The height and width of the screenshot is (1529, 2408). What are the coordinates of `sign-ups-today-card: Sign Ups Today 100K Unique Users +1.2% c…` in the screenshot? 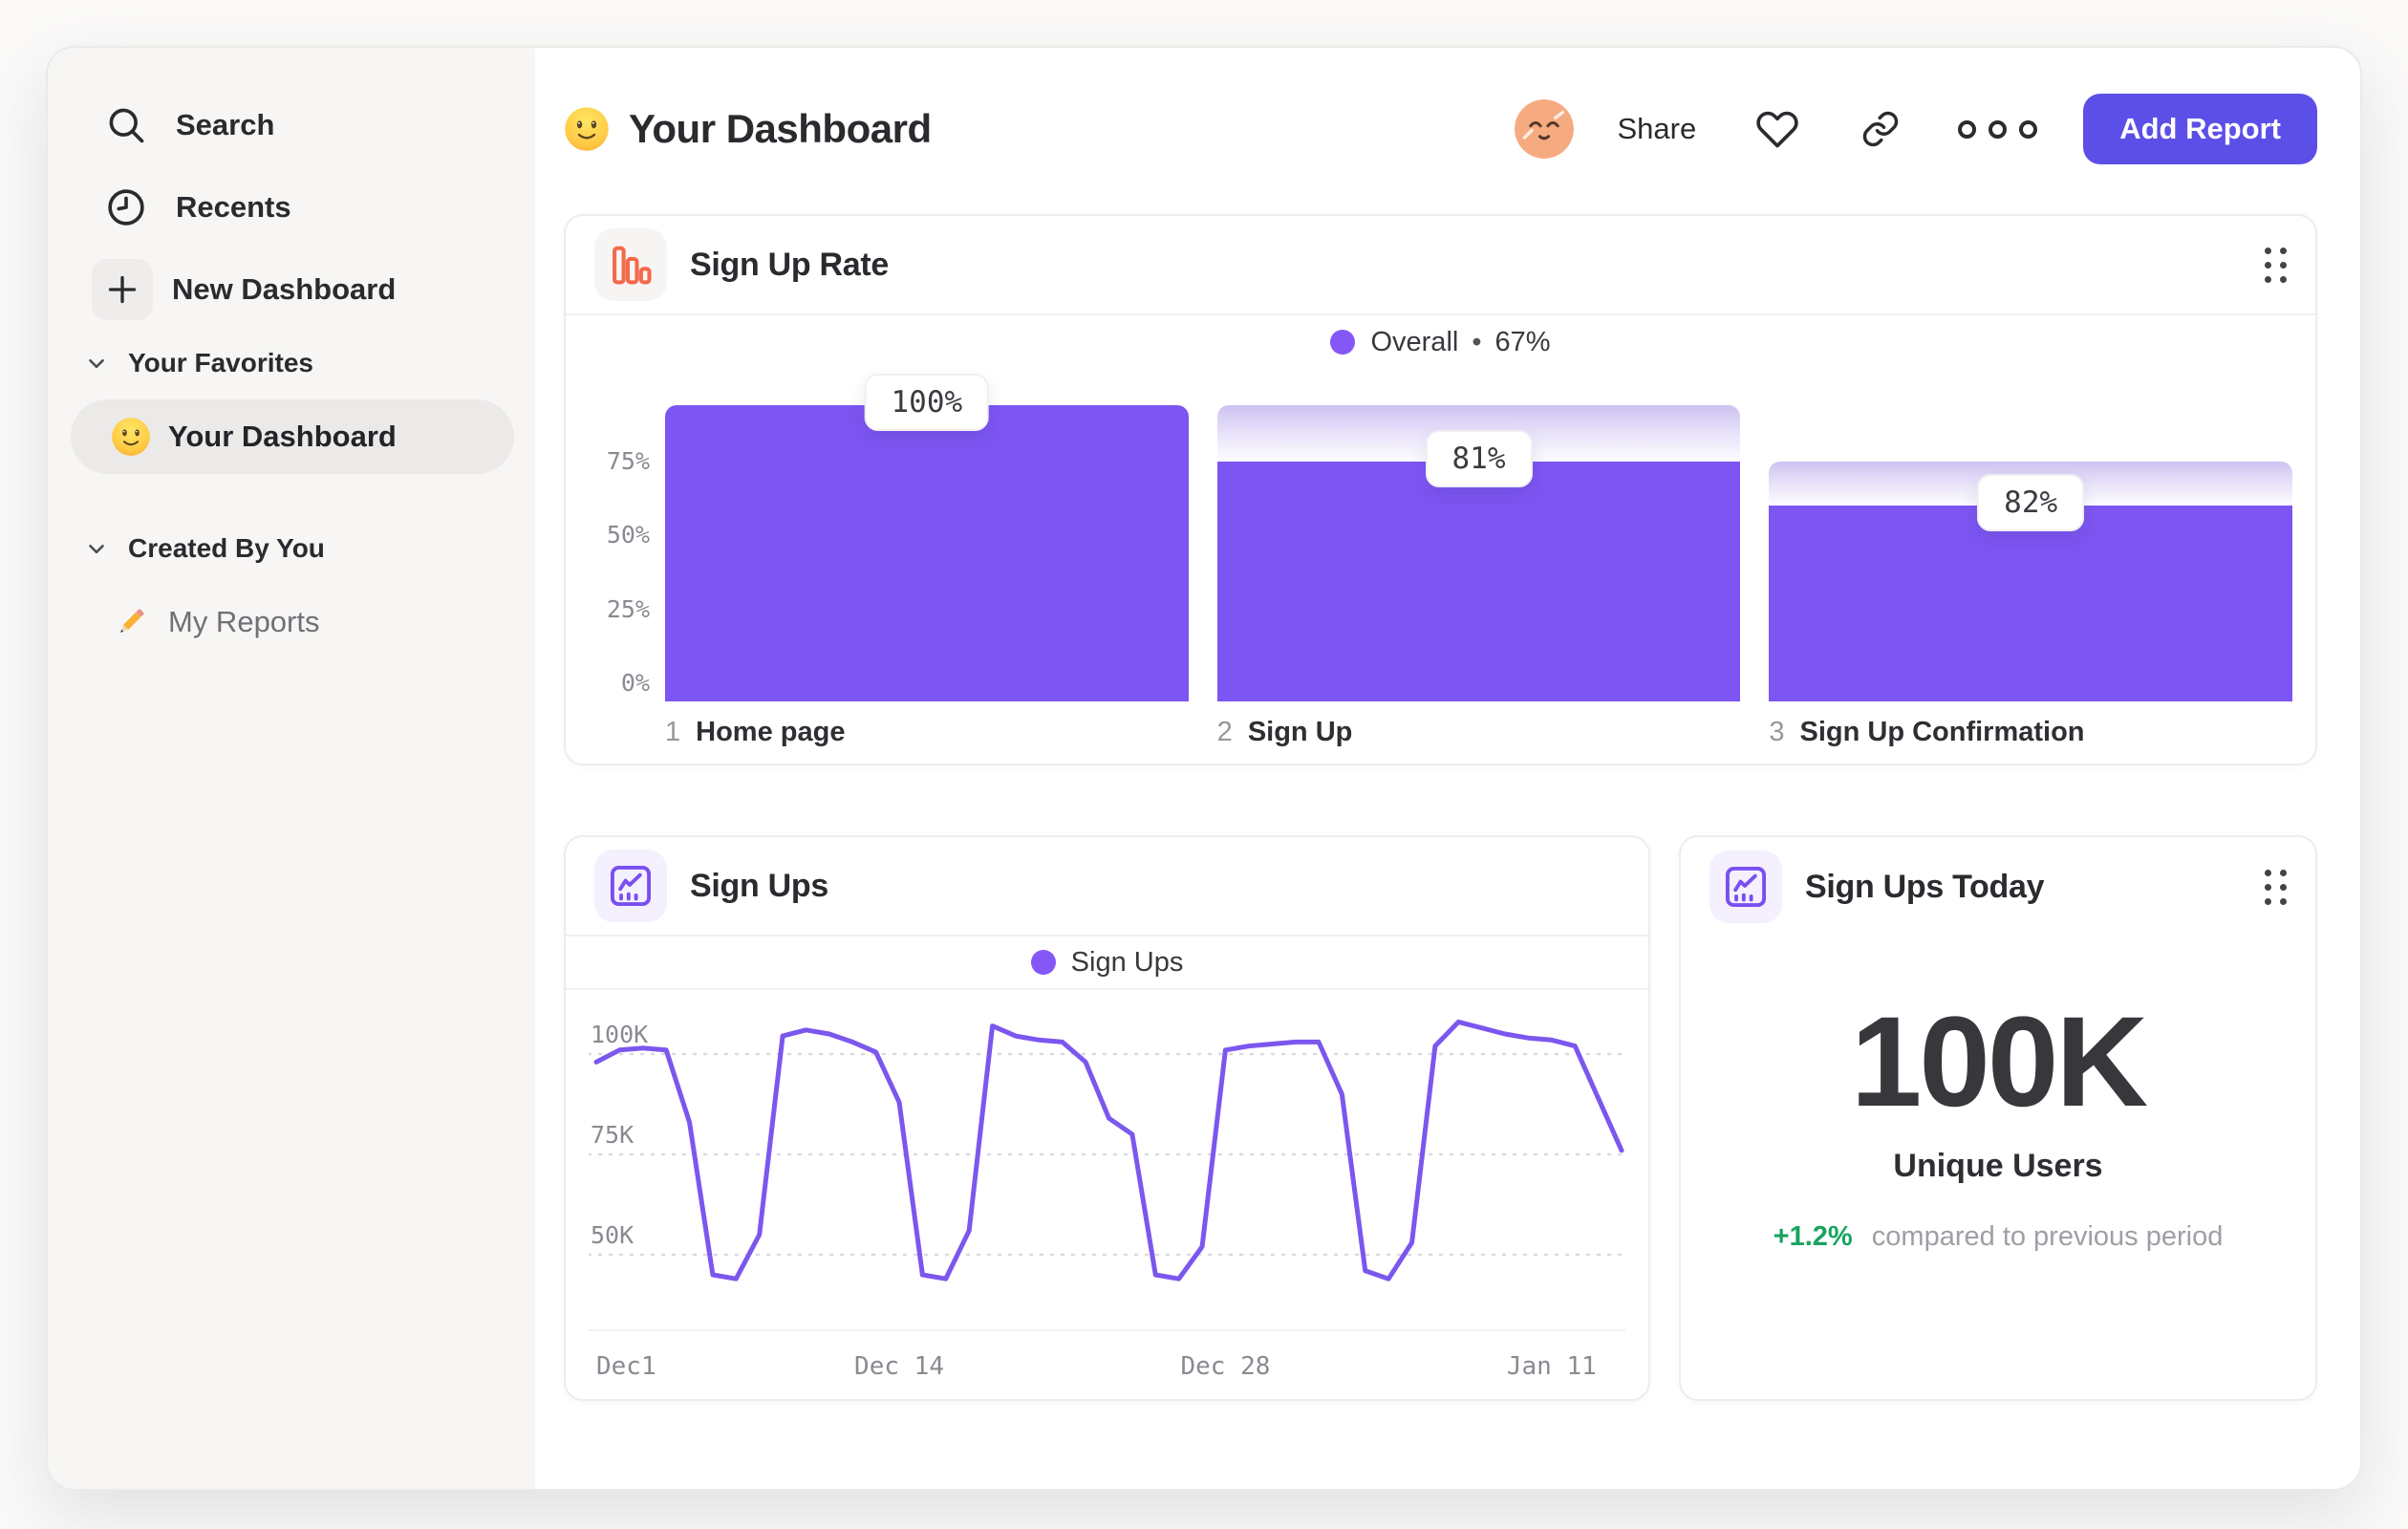 It's located at (1998, 1118).